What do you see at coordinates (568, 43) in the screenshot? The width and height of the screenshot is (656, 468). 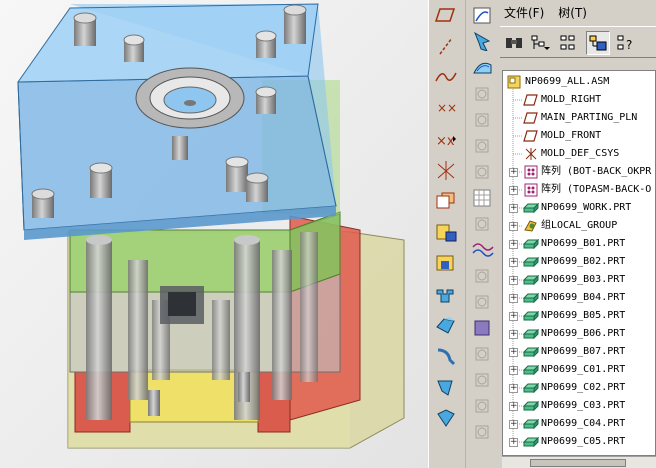 I see `columns-icon` at bounding box center [568, 43].